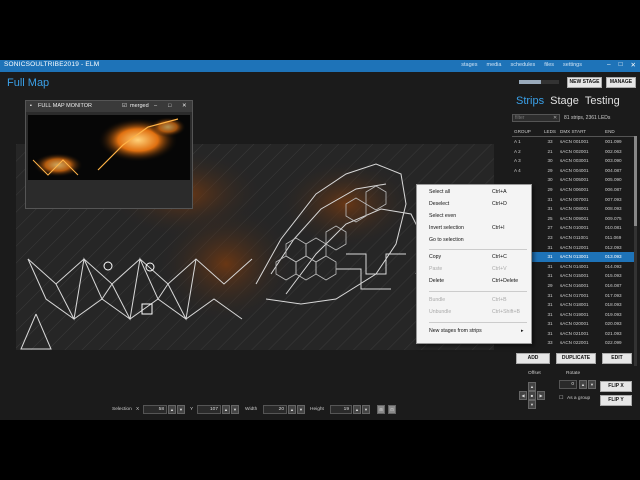 The image size is (640, 480). I want to click on cell-end: 015.093, so click(613, 276).